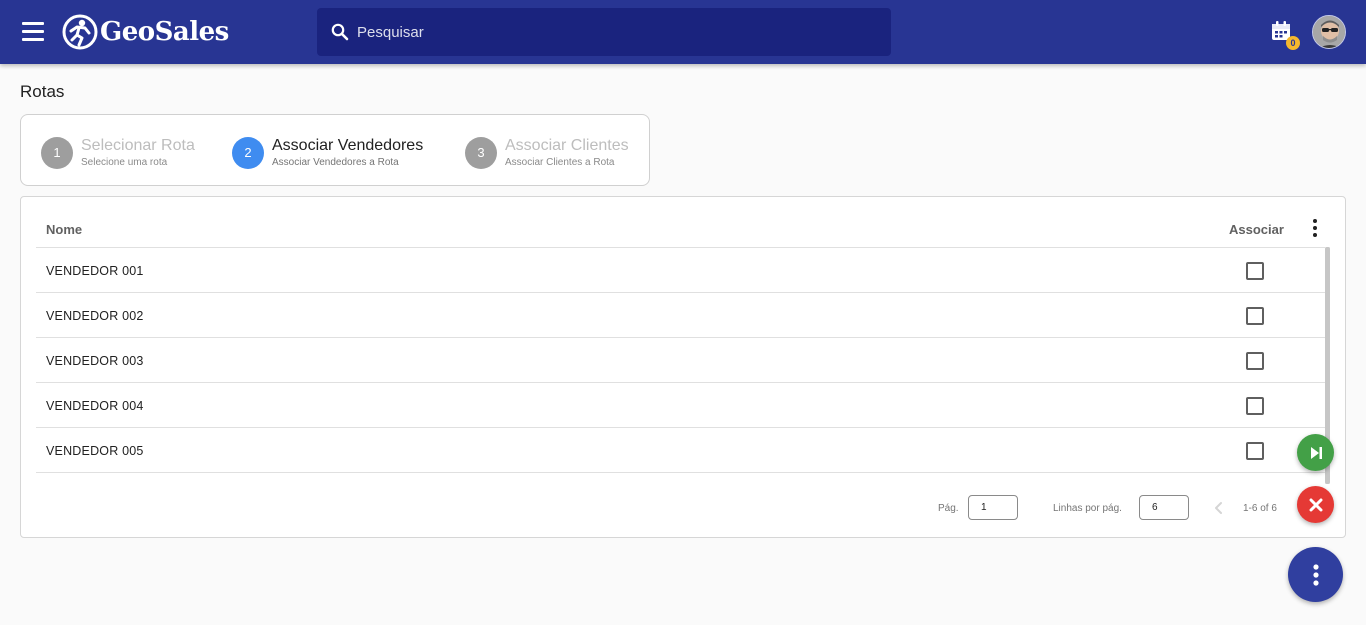 This screenshot has height=625, width=1366. I want to click on skip-next-icon, so click(1316, 452).